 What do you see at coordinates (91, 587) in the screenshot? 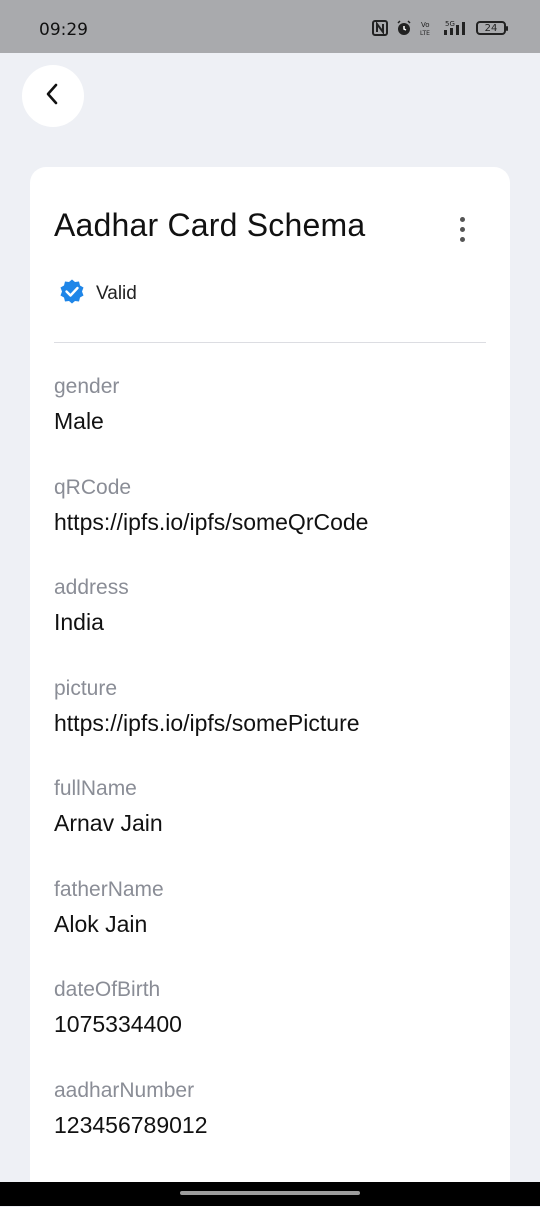
I see `field-label: address` at bounding box center [91, 587].